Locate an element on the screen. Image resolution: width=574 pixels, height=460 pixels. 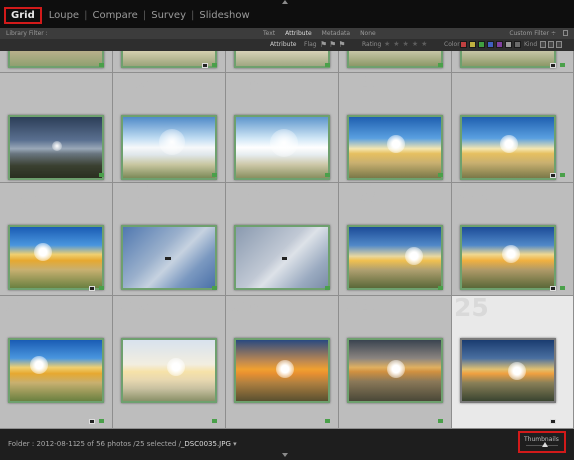
color-chip-yellow is located at coordinates (472, 44).